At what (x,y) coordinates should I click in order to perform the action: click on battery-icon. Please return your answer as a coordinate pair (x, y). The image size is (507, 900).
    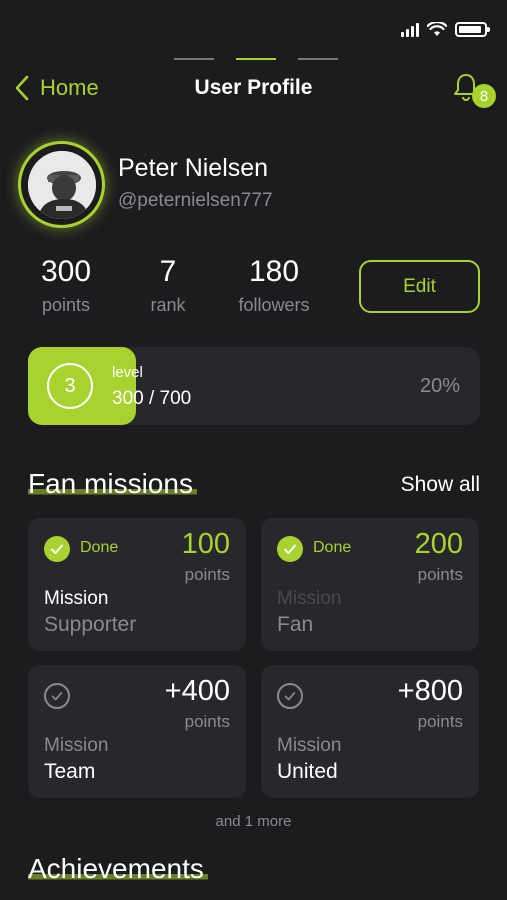
    Looking at the image, I should click on (472, 29).